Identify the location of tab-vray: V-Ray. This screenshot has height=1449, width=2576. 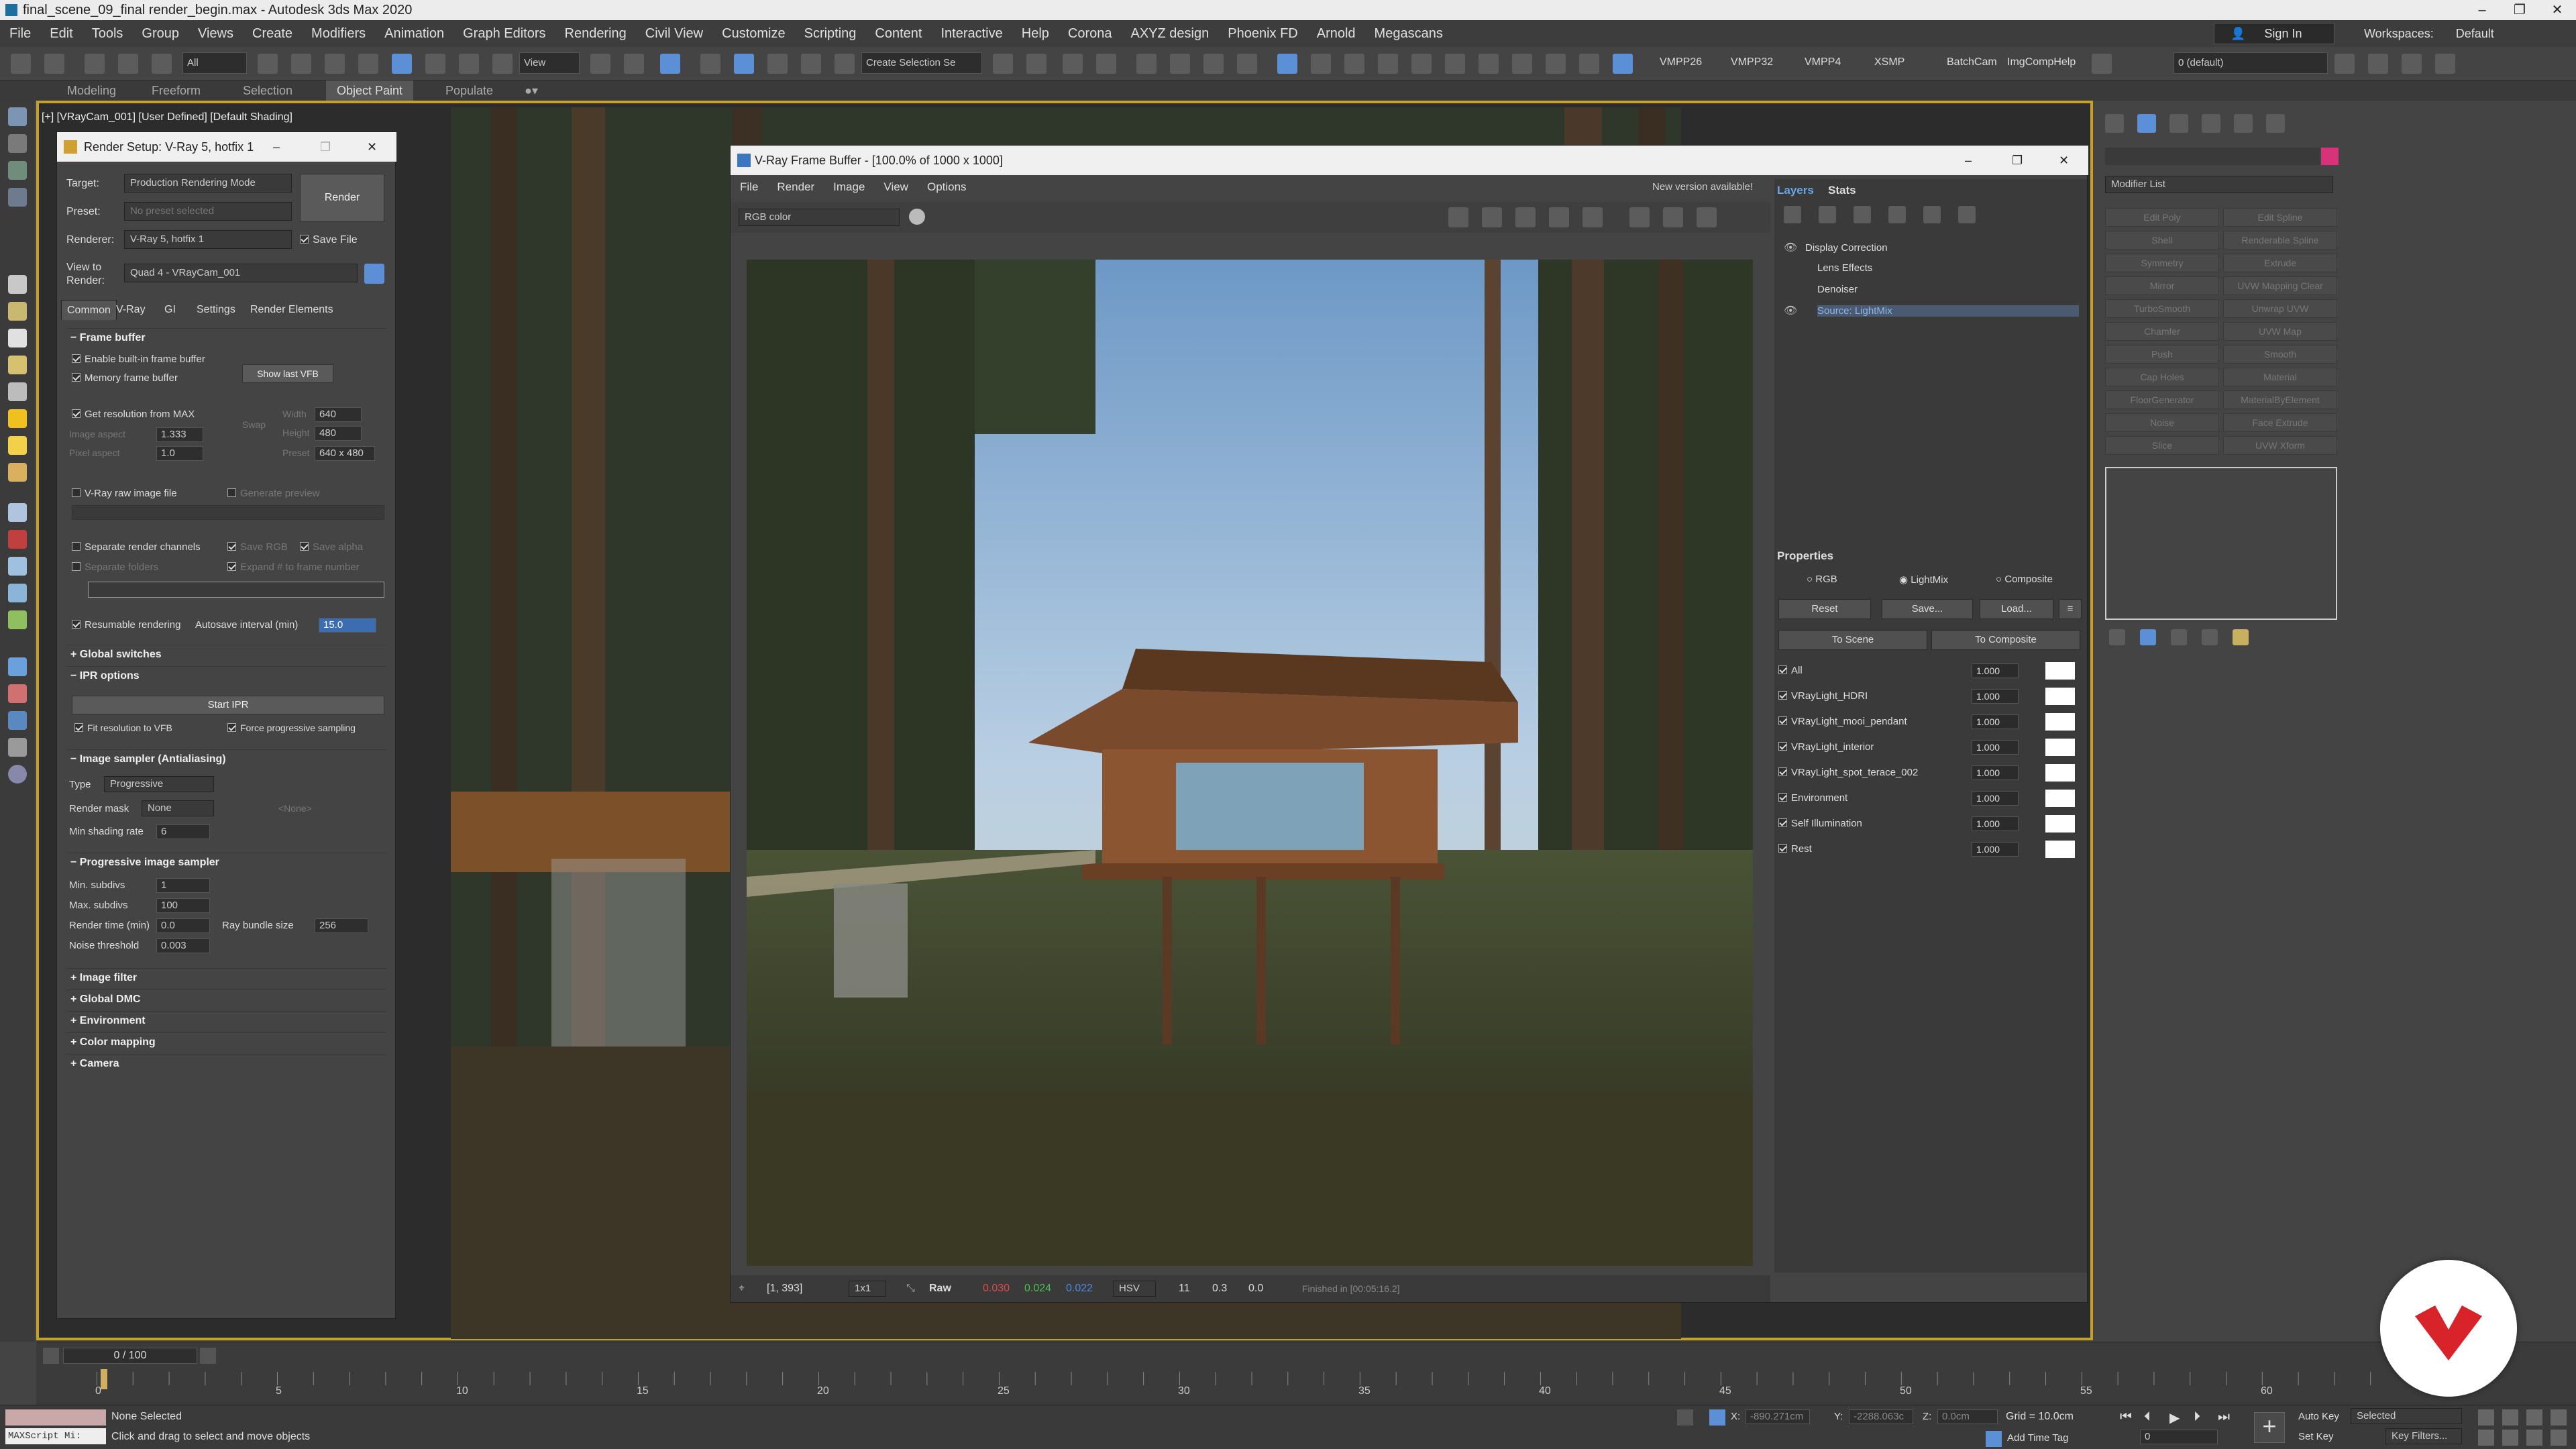
(131, 310).